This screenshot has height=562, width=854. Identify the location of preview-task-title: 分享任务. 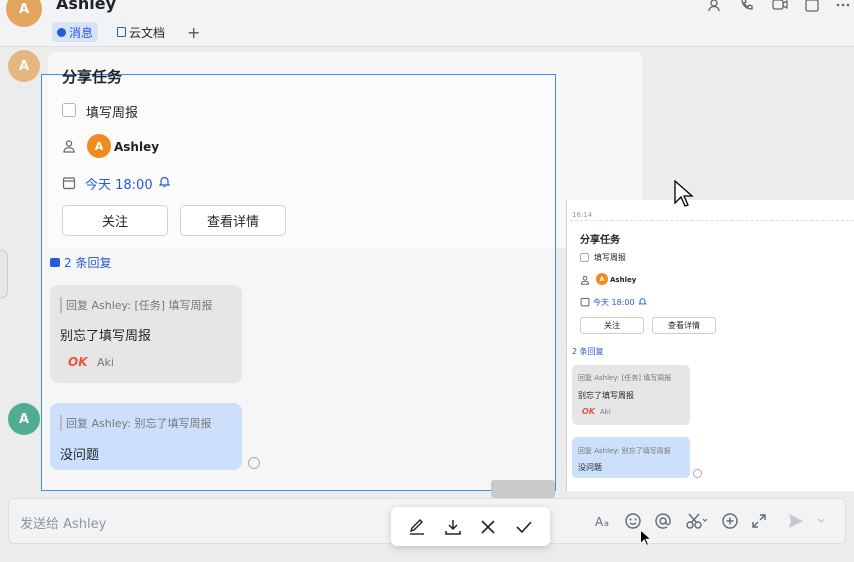
(600, 240).